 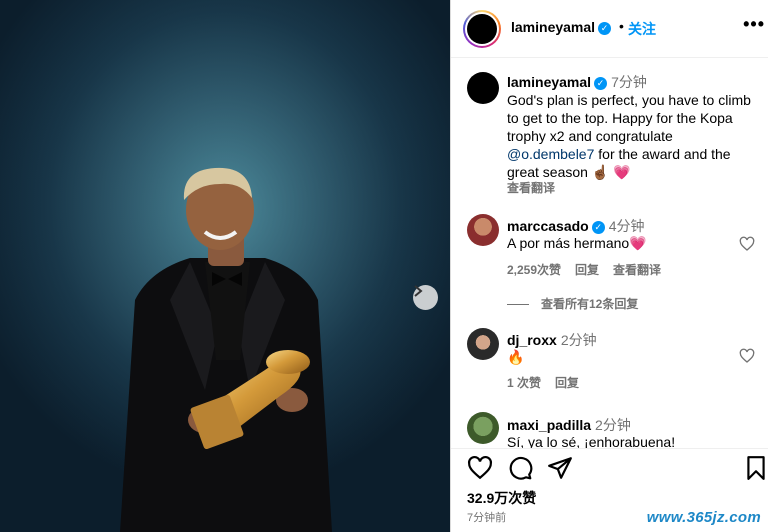 What do you see at coordinates (642, 29) in the screenshot?
I see `follow-button: 关注` at bounding box center [642, 29].